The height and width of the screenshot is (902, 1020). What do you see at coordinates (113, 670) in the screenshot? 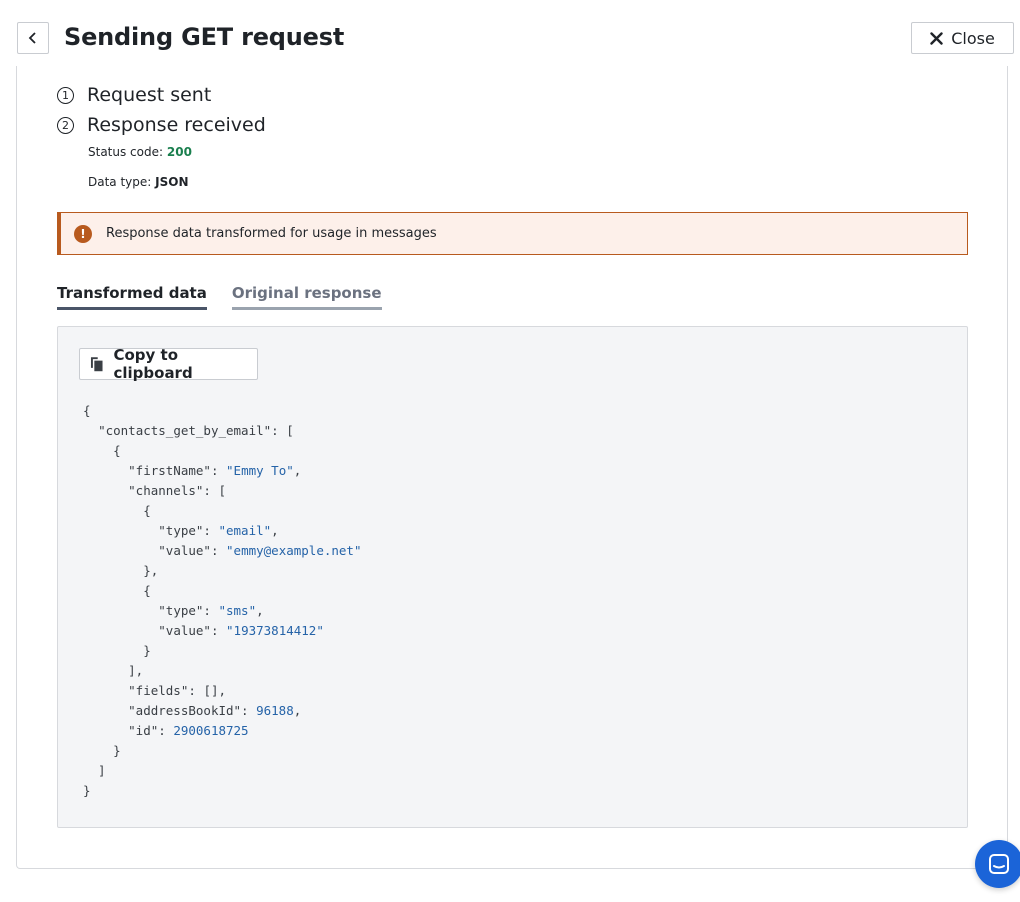
I see `code-line: ],` at bounding box center [113, 670].